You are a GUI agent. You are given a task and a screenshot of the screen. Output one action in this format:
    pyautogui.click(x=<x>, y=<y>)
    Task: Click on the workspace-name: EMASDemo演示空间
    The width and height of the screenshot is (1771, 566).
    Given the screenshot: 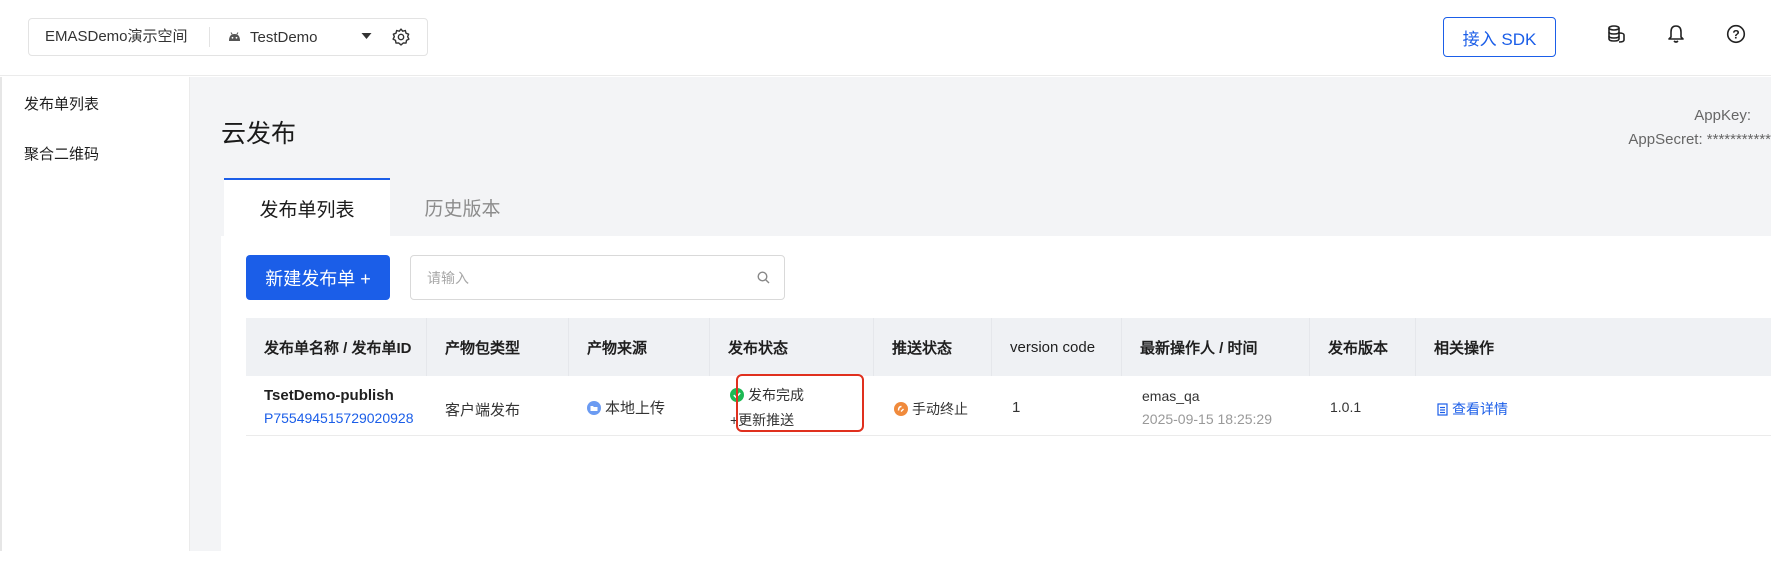 What is the action you would take?
    pyautogui.click(x=119, y=37)
    